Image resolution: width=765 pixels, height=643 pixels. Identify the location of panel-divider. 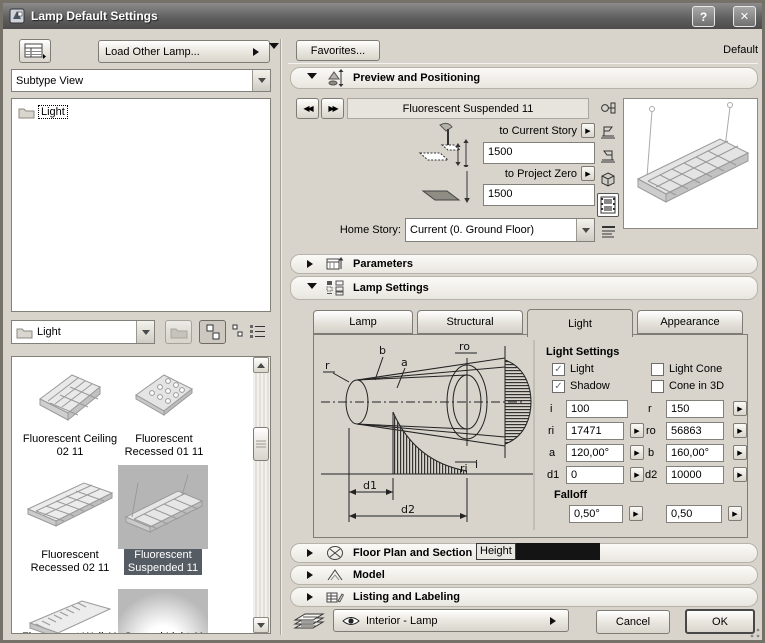
(281, 337).